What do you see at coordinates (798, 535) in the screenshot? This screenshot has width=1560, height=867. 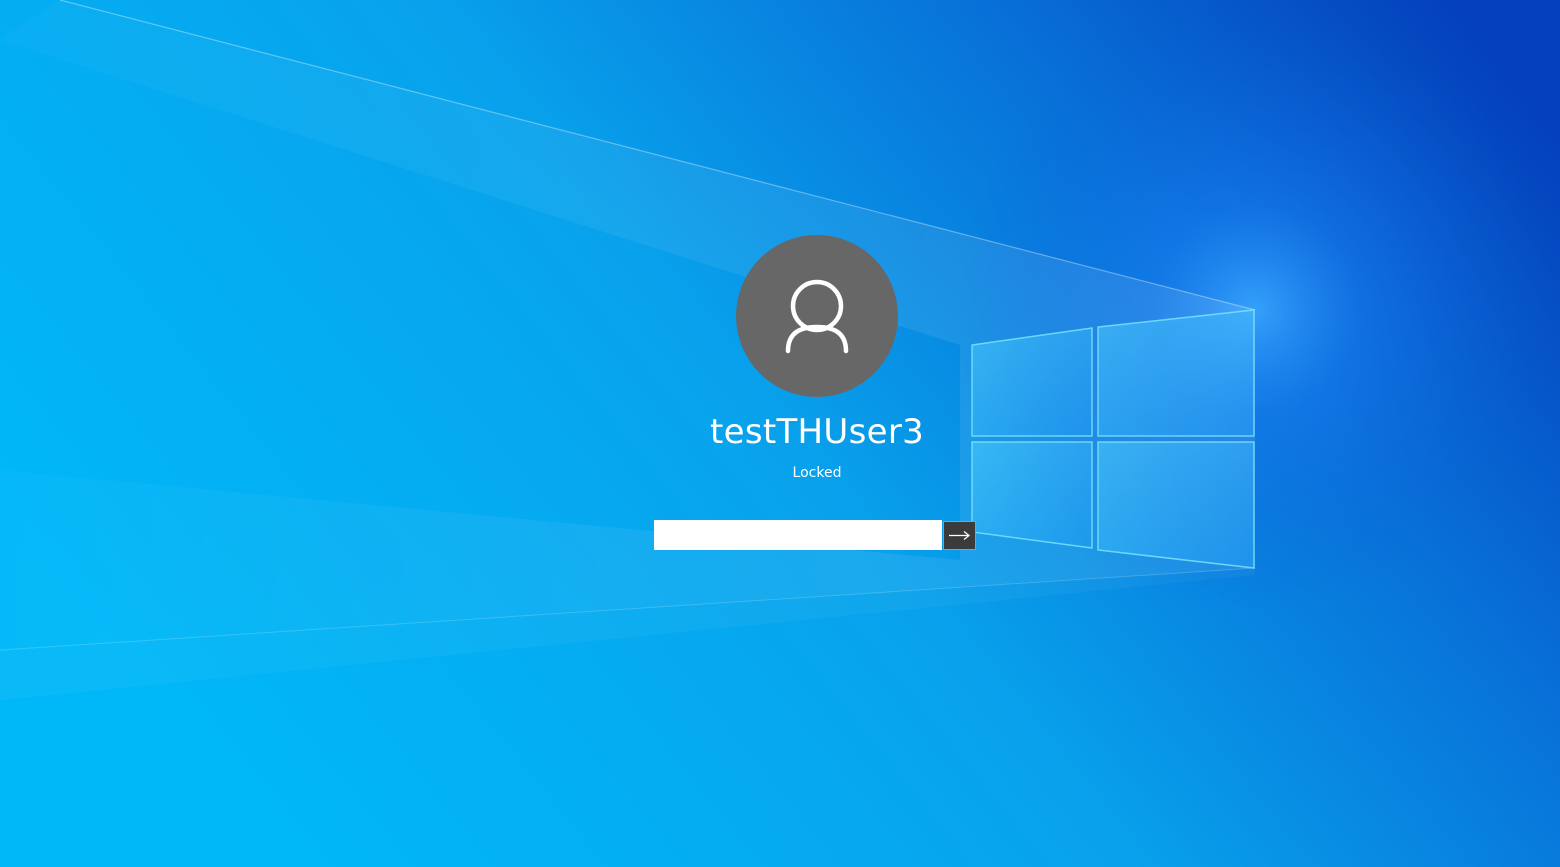 I see `password-field` at bounding box center [798, 535].